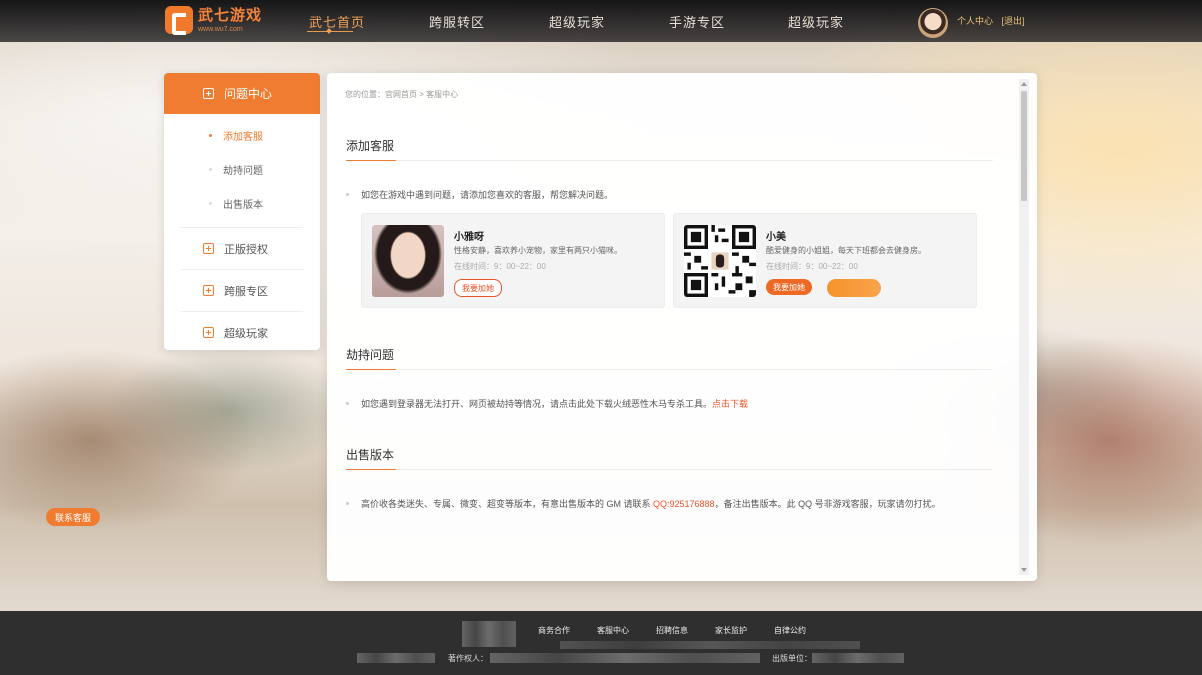 This screenshot has height=675, width=1202. I want to click on nav-home: 武七首页, so click(337, 21).